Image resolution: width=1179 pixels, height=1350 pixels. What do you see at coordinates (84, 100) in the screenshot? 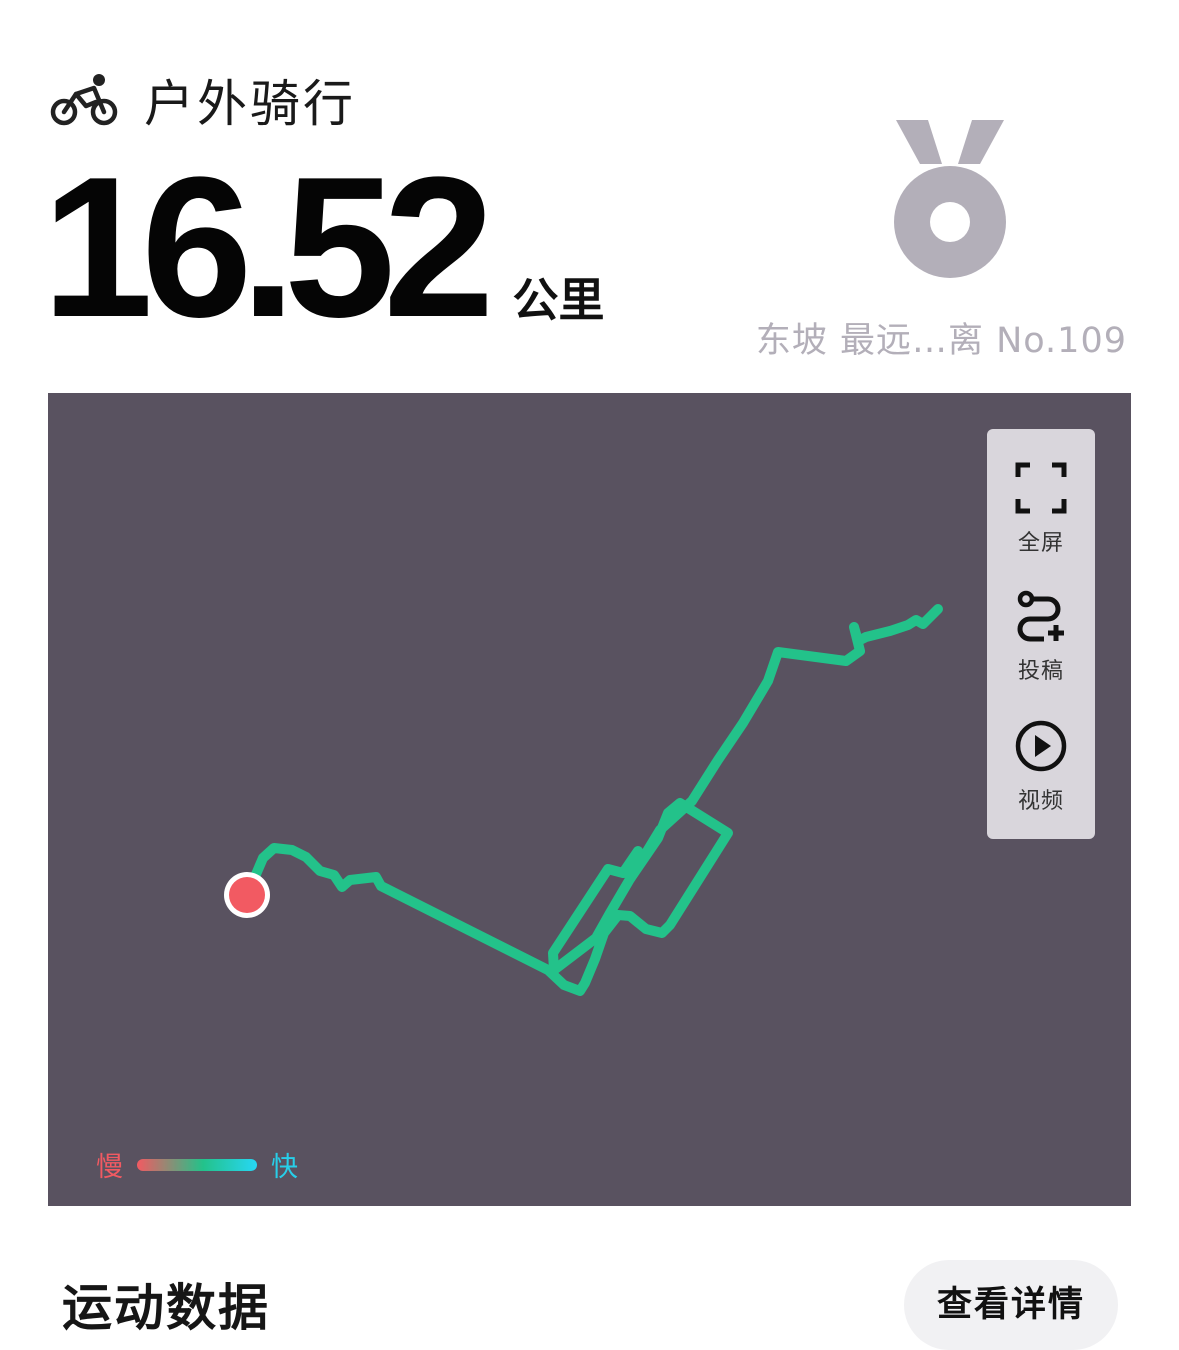
I see `cyclist-icon` at bounding box center [84, 100].